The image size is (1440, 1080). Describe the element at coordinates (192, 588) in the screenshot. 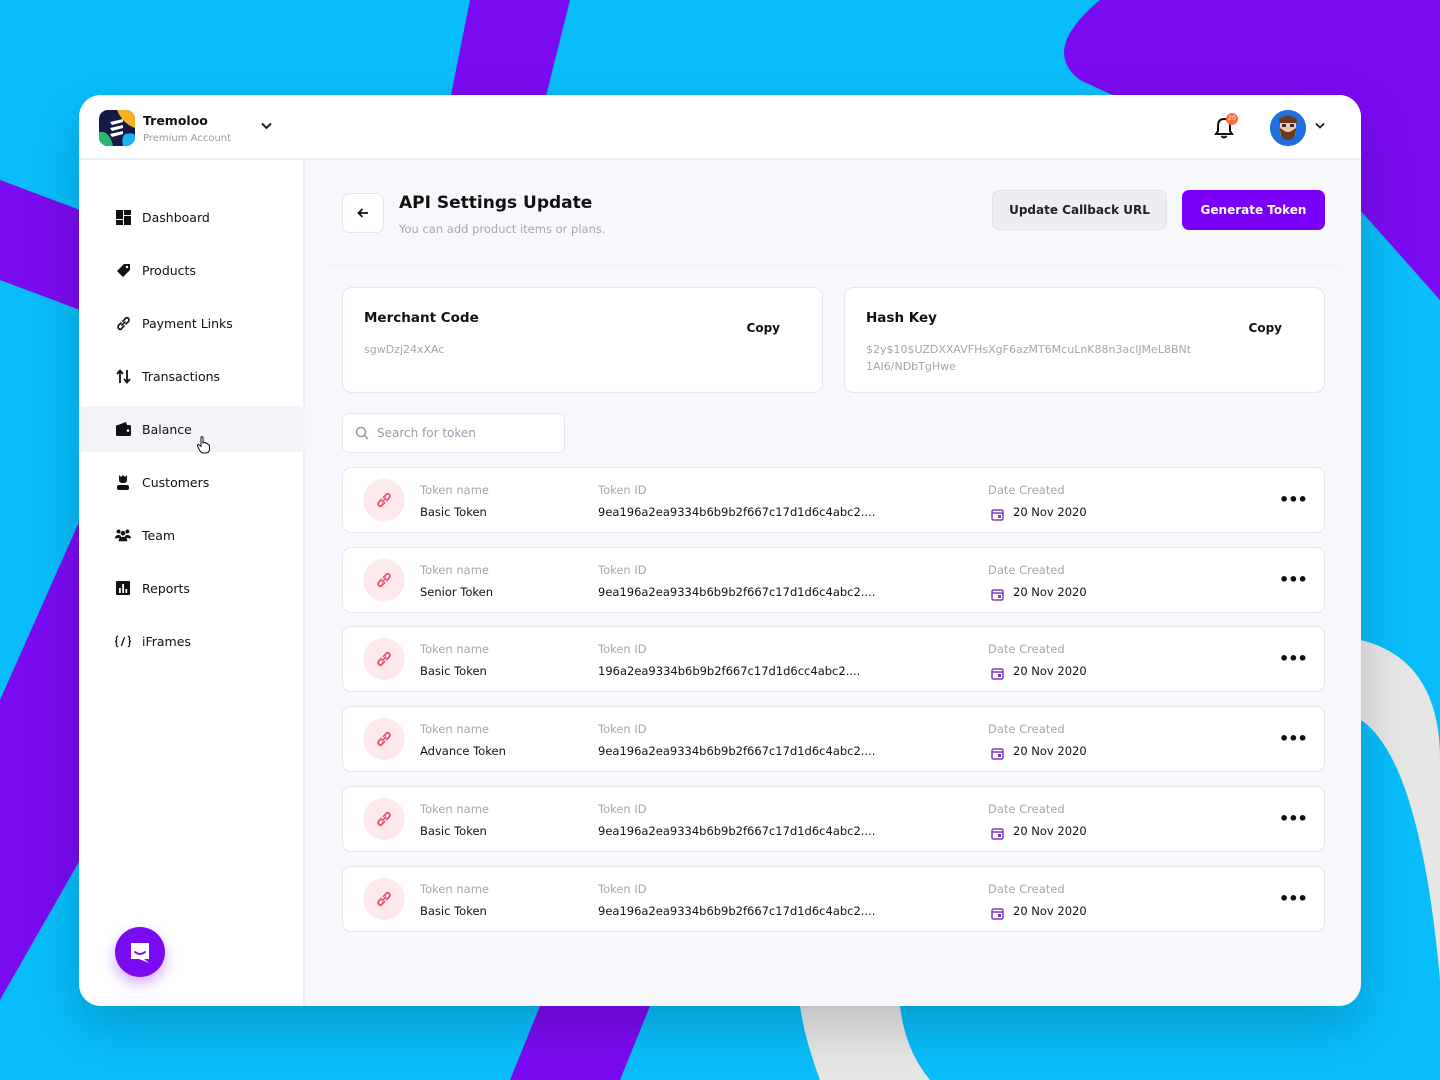

I see `sidebar-item-reports: Reports` at that location.